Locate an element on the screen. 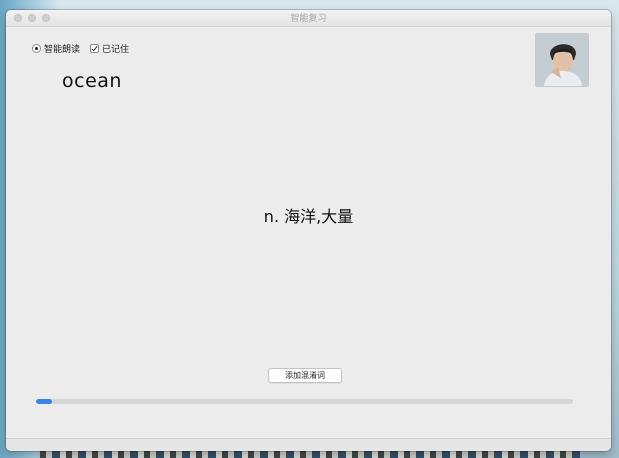 This screenshot has width=619, height=458. vocab-word: ocean is located at coordinates (92, 81).